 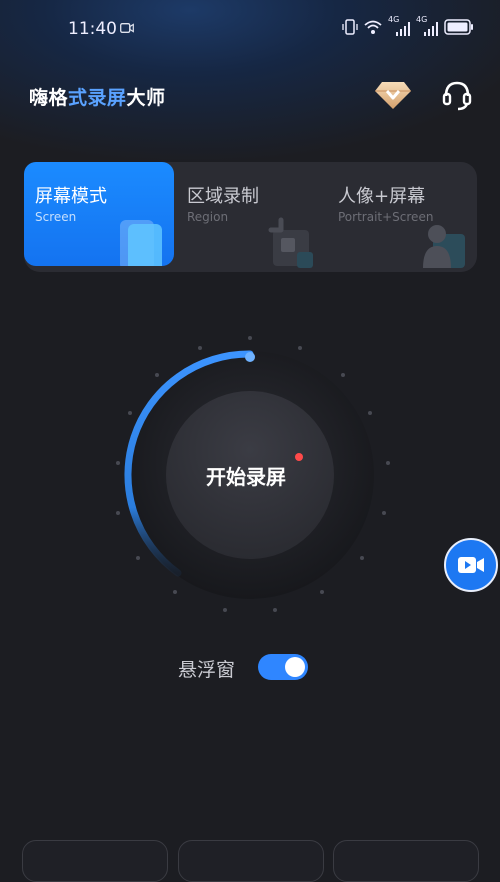 I want to click on mode-portrait-screen: 人像+屏幕 Portrait+Screen, so click(x=402, y=217).